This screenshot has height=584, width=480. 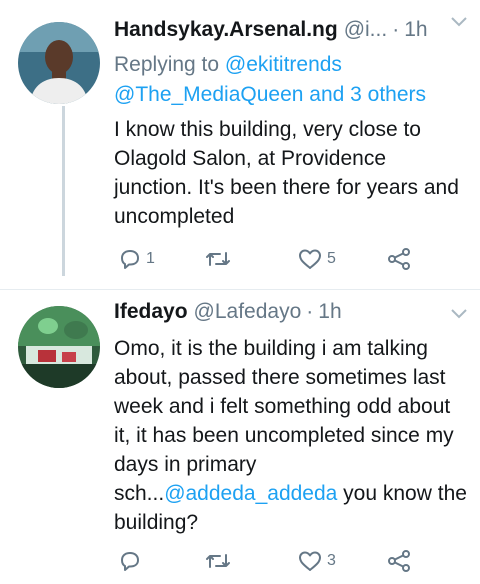 I want to click on tweet-actions: 3, so click(x=279, y=561).